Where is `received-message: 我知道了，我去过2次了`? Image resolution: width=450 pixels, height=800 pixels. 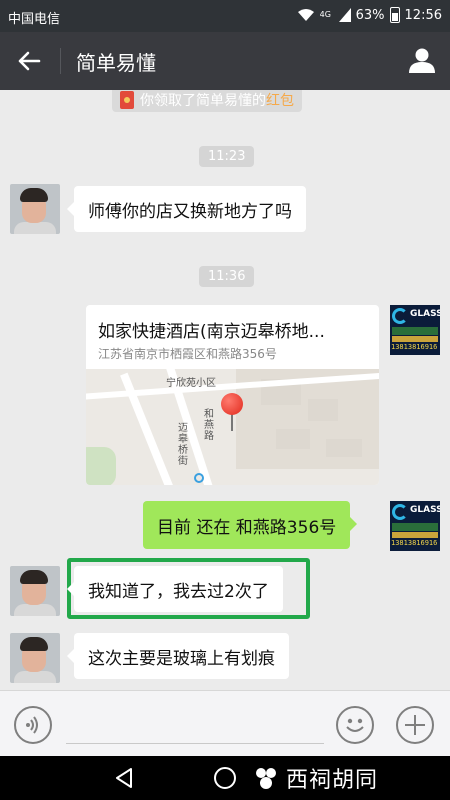 received-message: 我知道了，我去过2次了 is located at coordinates (175, 589).